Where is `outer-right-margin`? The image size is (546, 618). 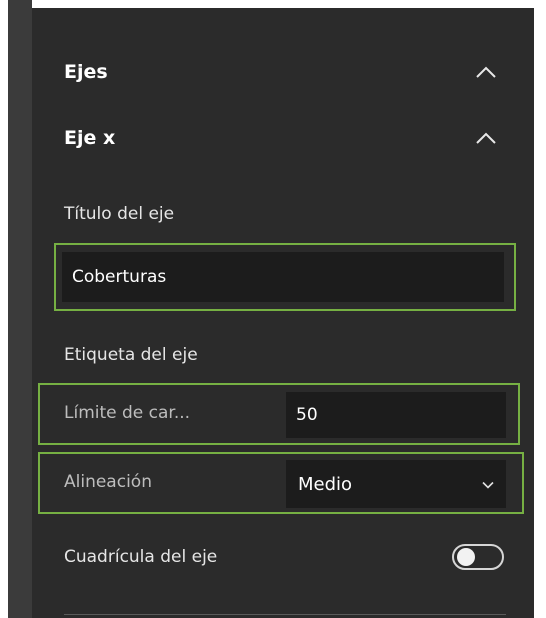
outer-right-margin is located at coordinates (540, 309).